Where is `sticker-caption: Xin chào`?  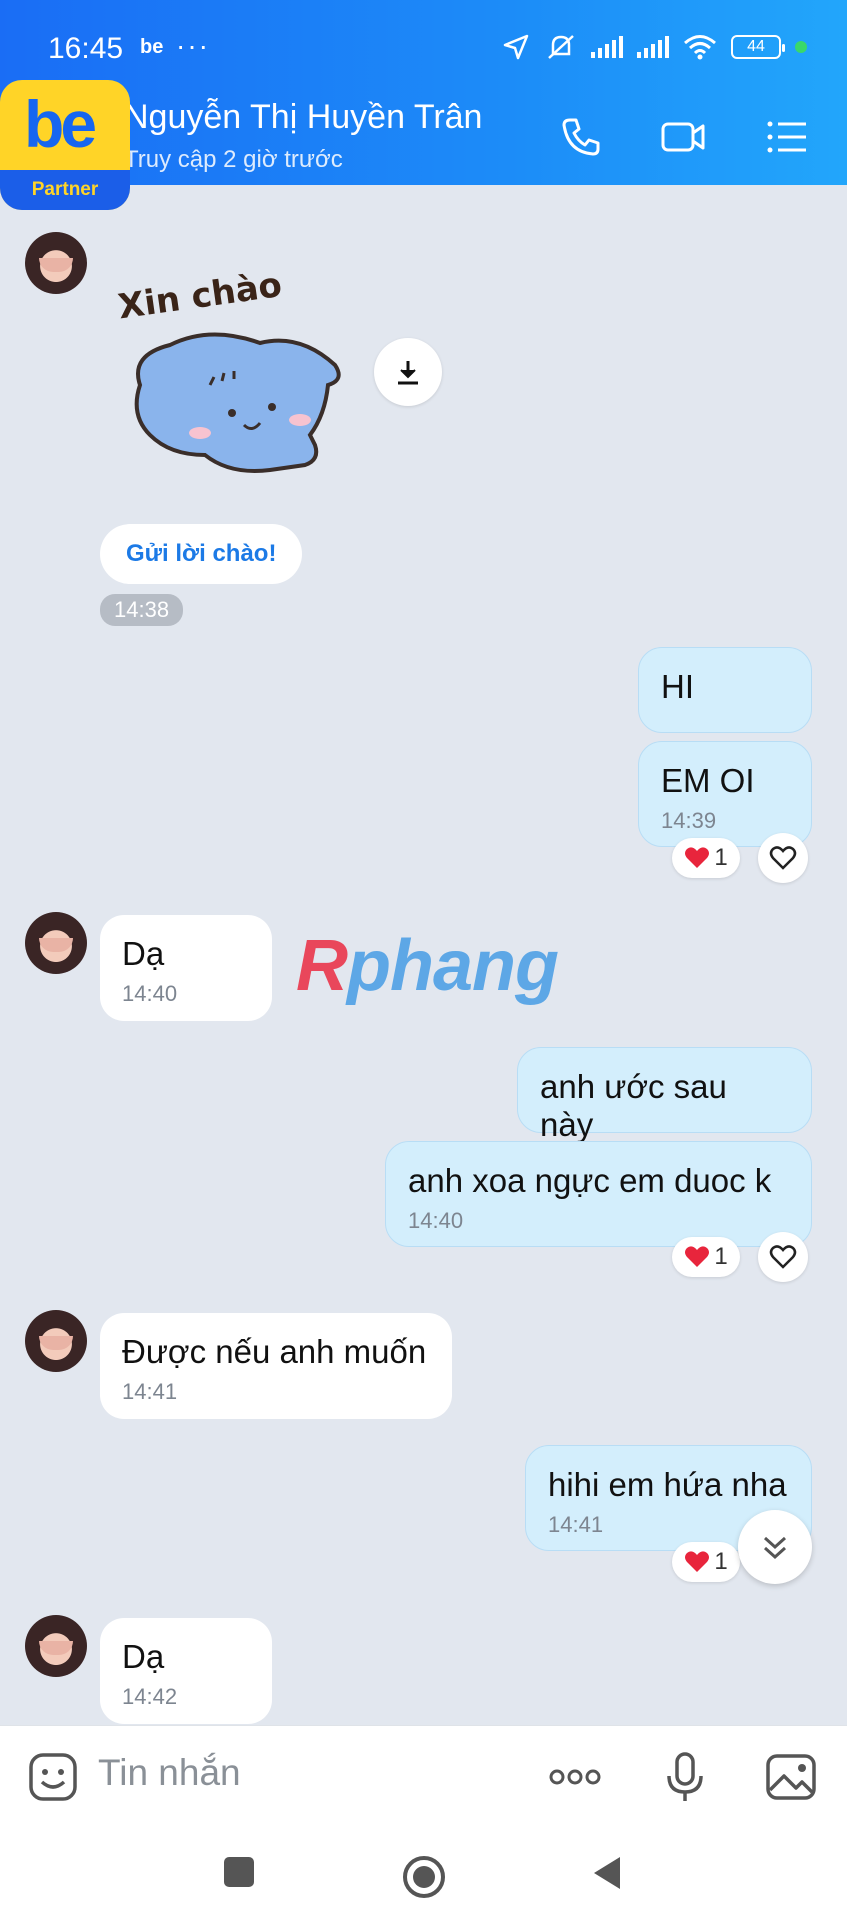
sticker-caption: Xin chào is located at coordinates (200, 296).